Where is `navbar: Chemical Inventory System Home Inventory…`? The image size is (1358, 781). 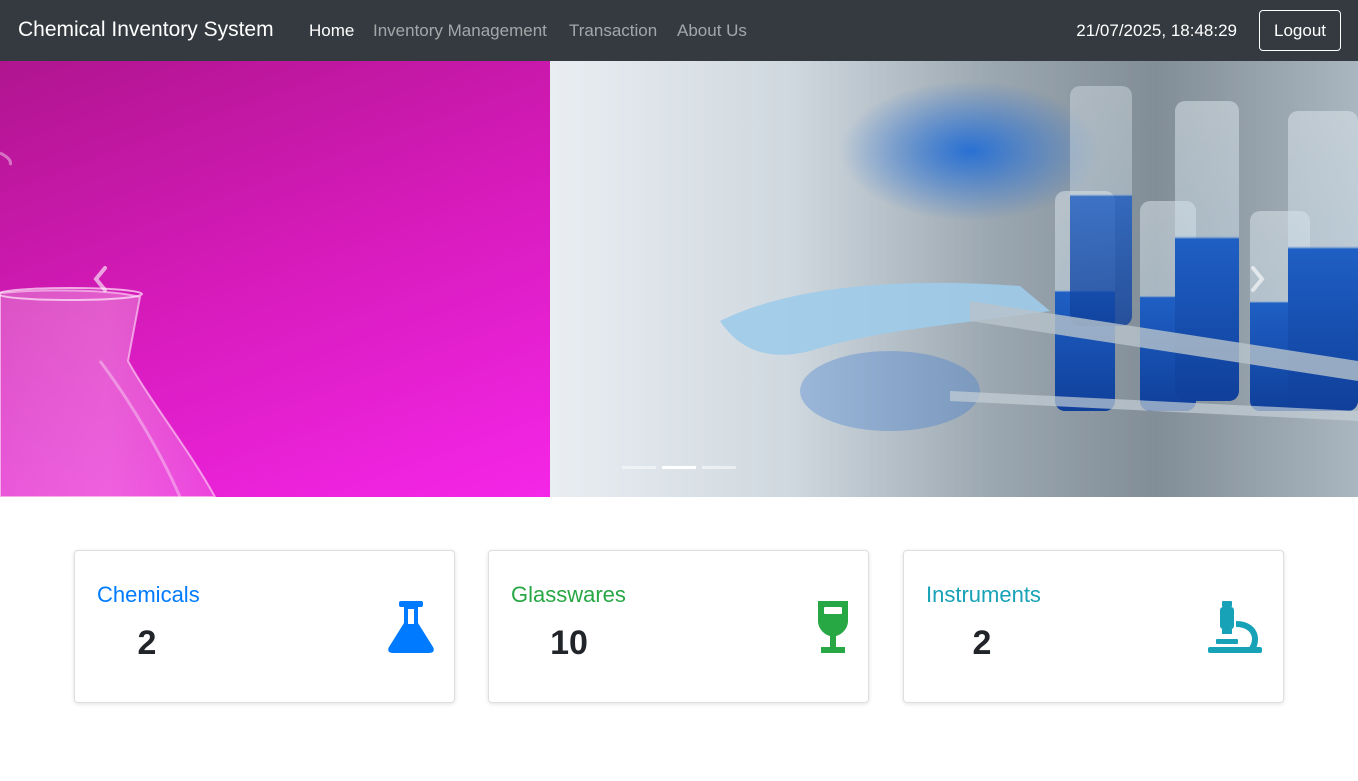
navbar: Chemical Inventory System Home Inventory… is located at coordinates (679, 30).